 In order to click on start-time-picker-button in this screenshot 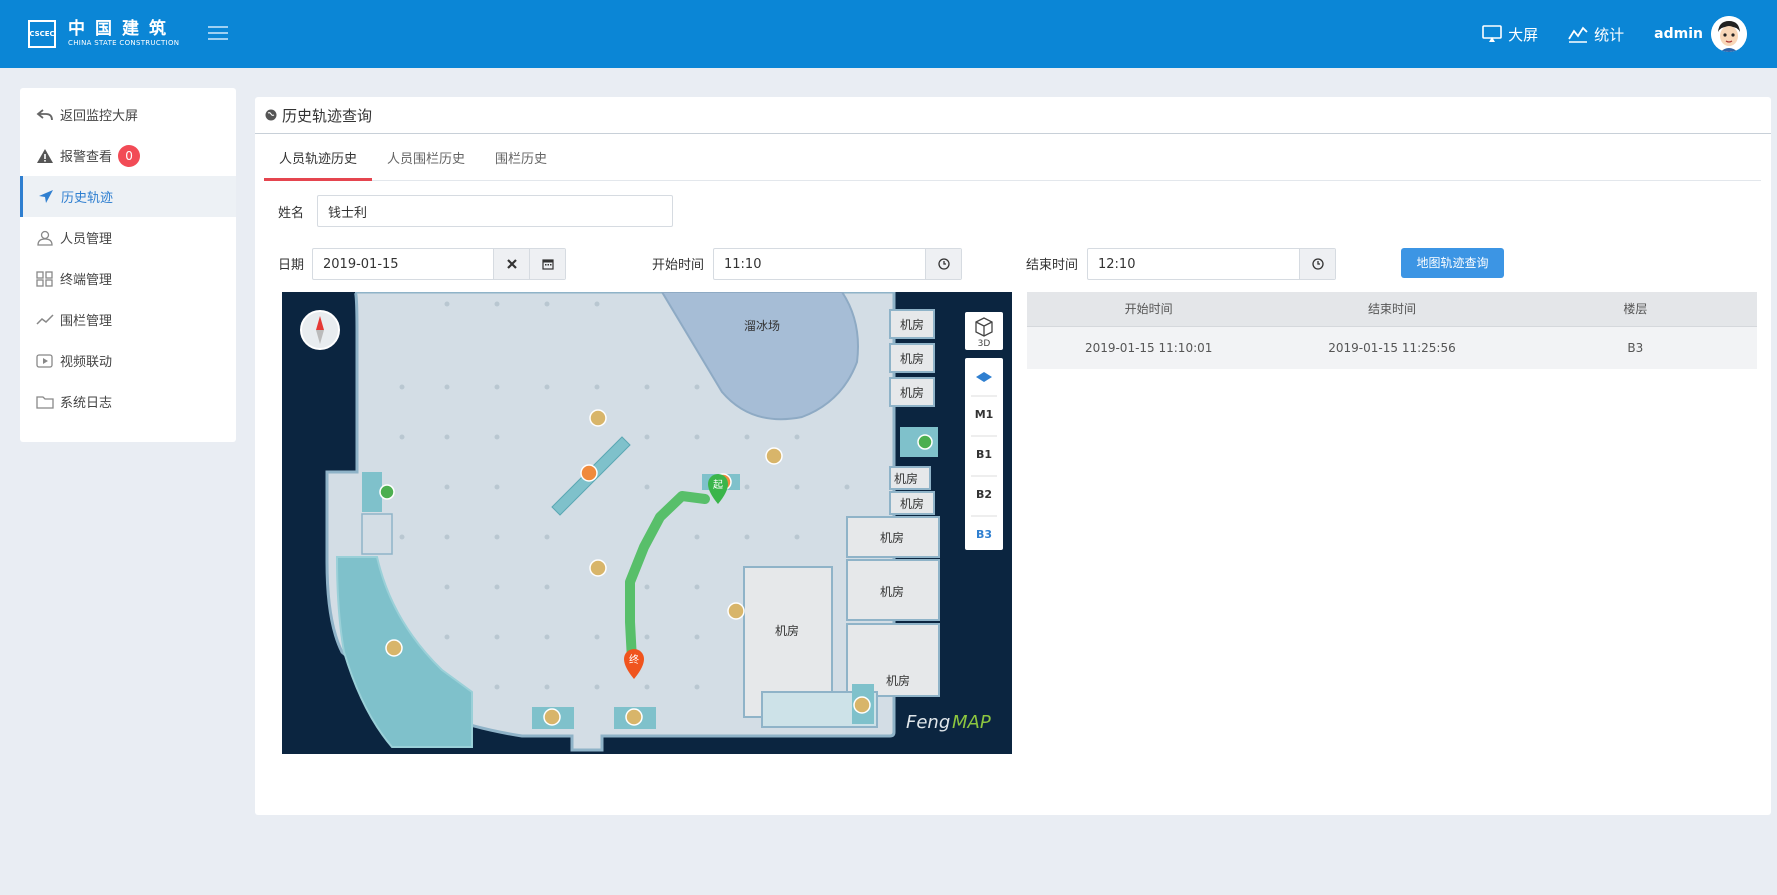, I will do `click(943, 264)`.